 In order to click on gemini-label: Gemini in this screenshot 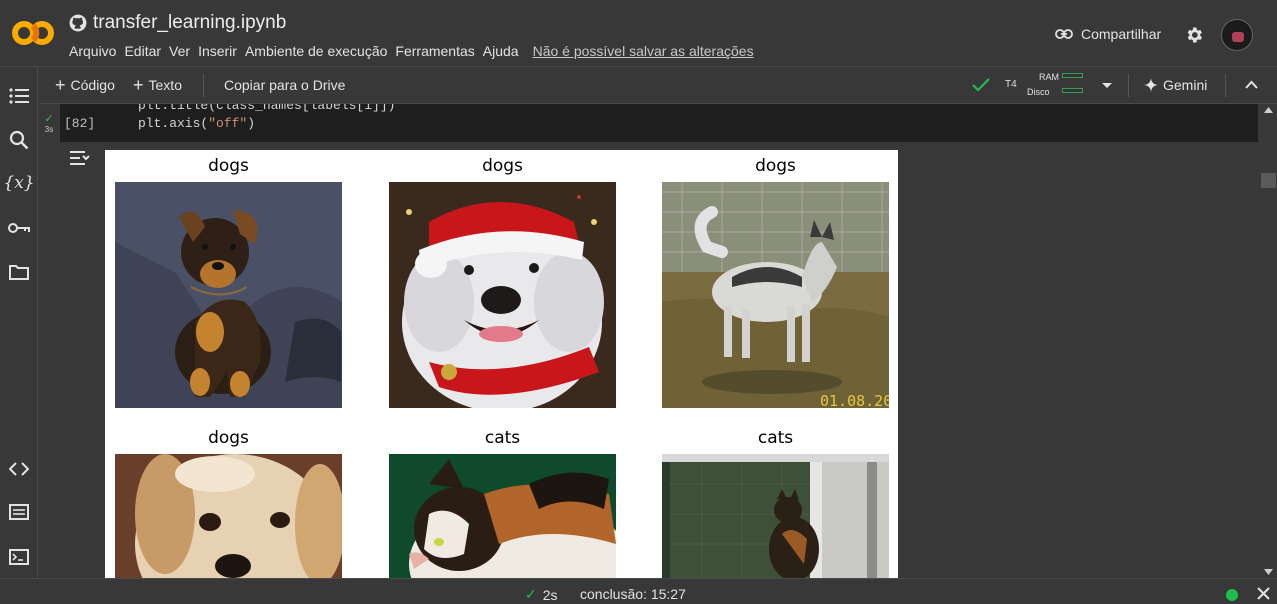, I will do `click(1185, 85)`.